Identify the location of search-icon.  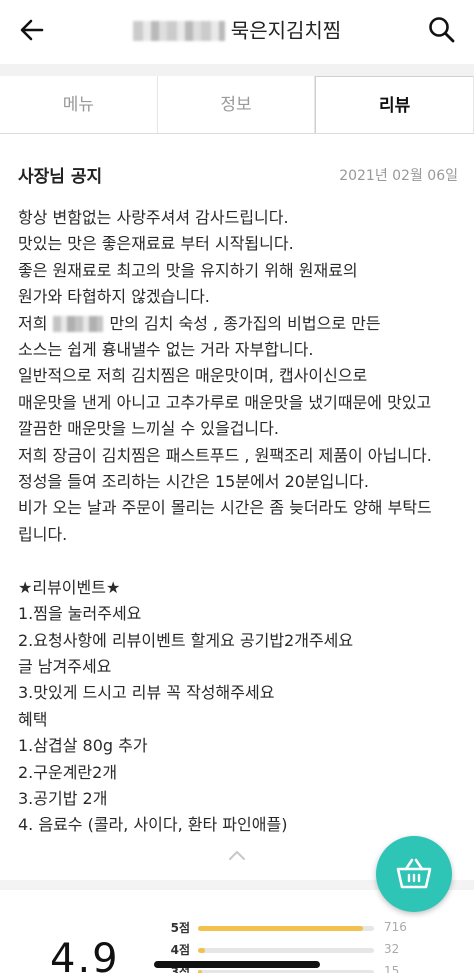
(442, 30).